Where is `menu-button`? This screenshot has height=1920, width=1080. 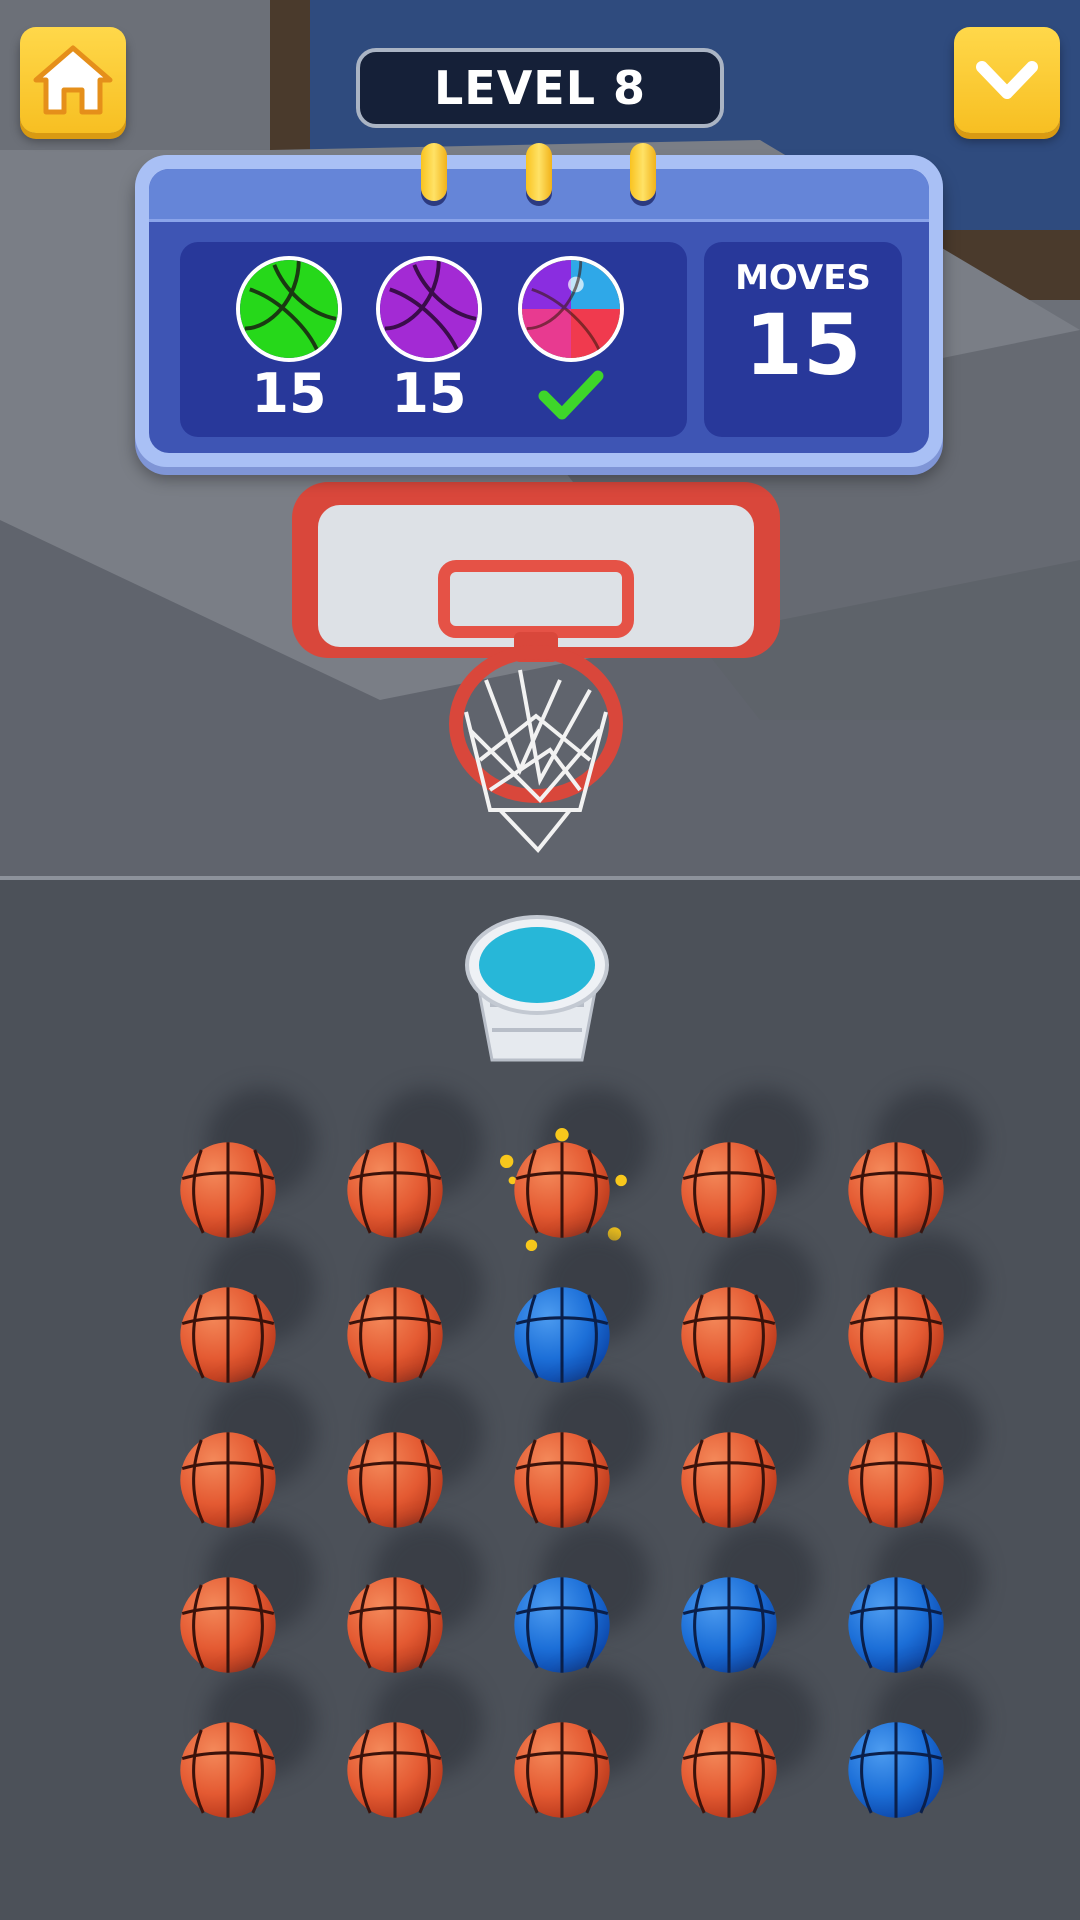
menu-button is located at coordinates (1007, 80).